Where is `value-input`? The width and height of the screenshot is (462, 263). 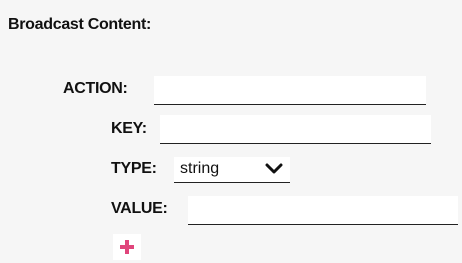
value-input is located at coordinates (323, 210).